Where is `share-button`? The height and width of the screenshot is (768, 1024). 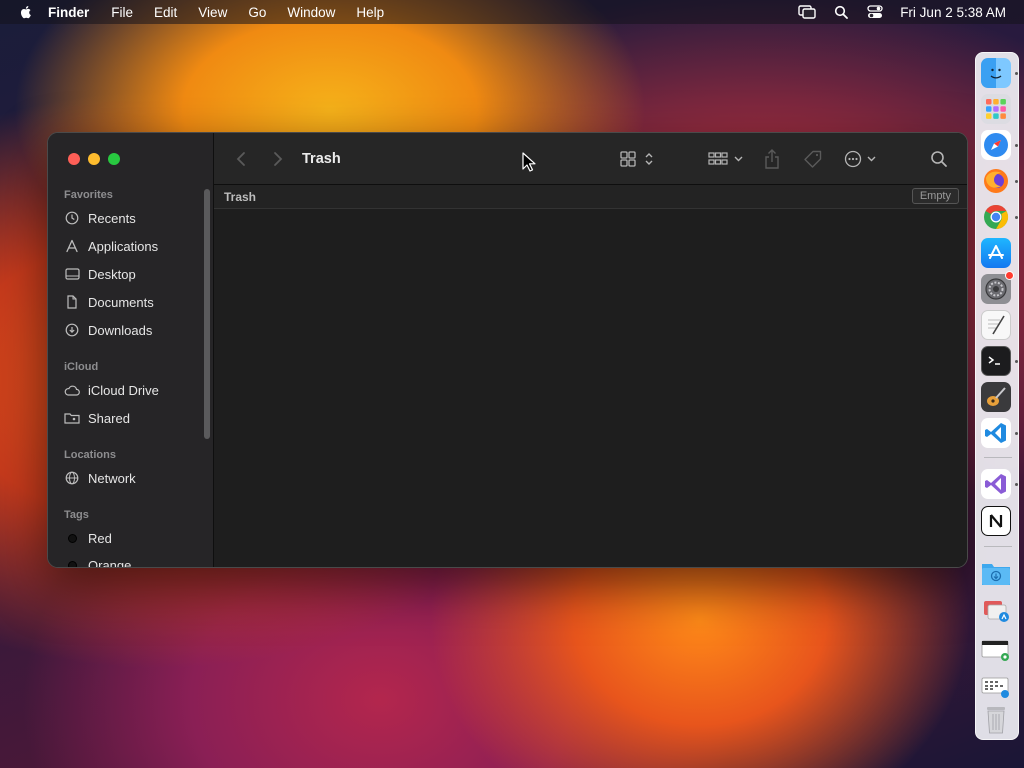 share-button is located at coordinates (772, 159).